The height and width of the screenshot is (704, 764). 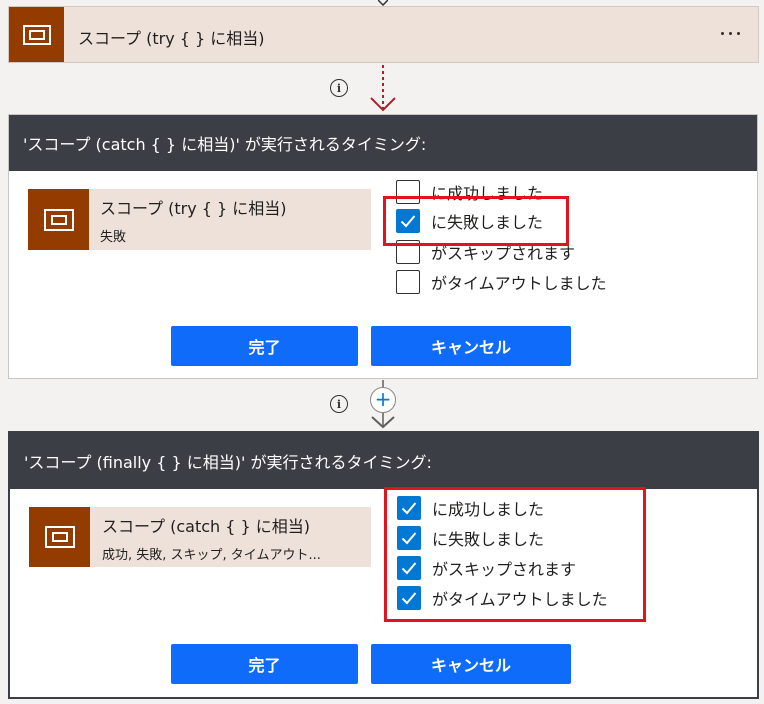 What do you see at coordinates (206, 526) in the screenshot?
I see `card-title: スコープ (catch { } に相当)` at bounding box center [206, 526].